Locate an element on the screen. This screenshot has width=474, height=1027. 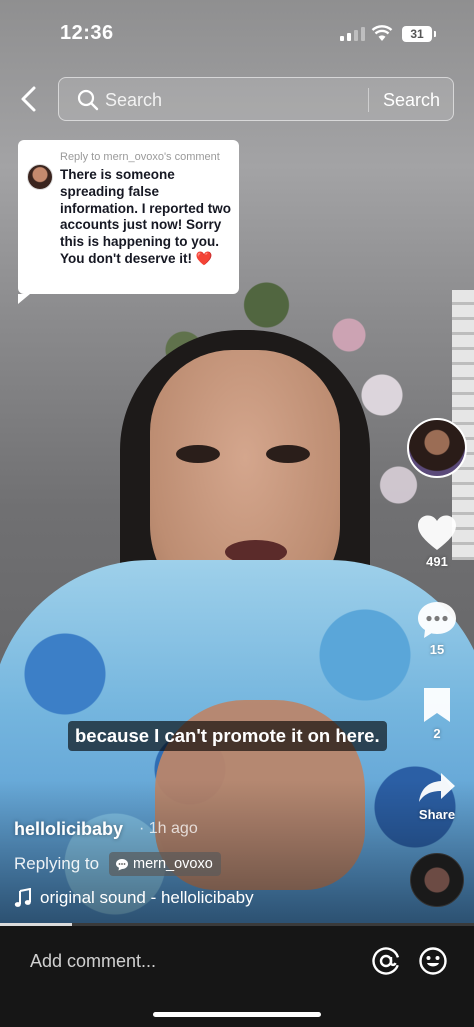
cellular-signal-icon is located at coordinates (352, 34).